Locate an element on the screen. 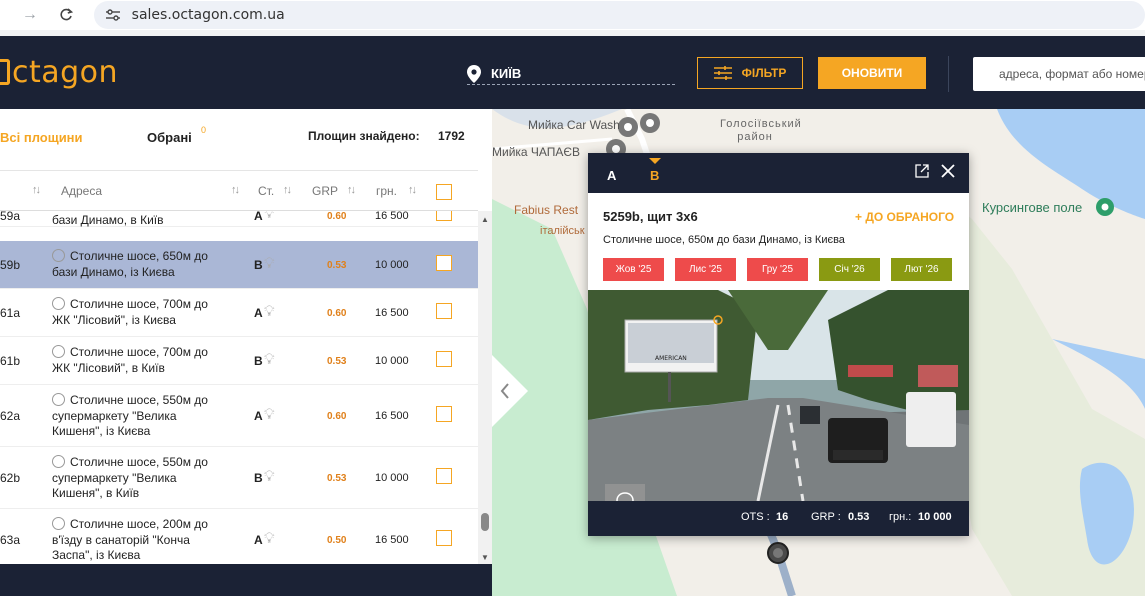 The image size is (1145, 596). row-code: 59a is located at coordinates (10, 217).